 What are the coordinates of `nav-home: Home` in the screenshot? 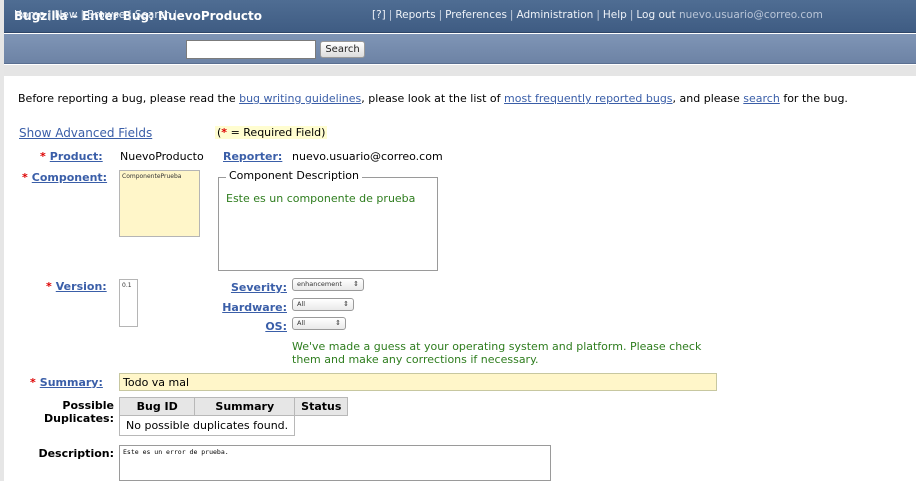 It's located at (29, 15).